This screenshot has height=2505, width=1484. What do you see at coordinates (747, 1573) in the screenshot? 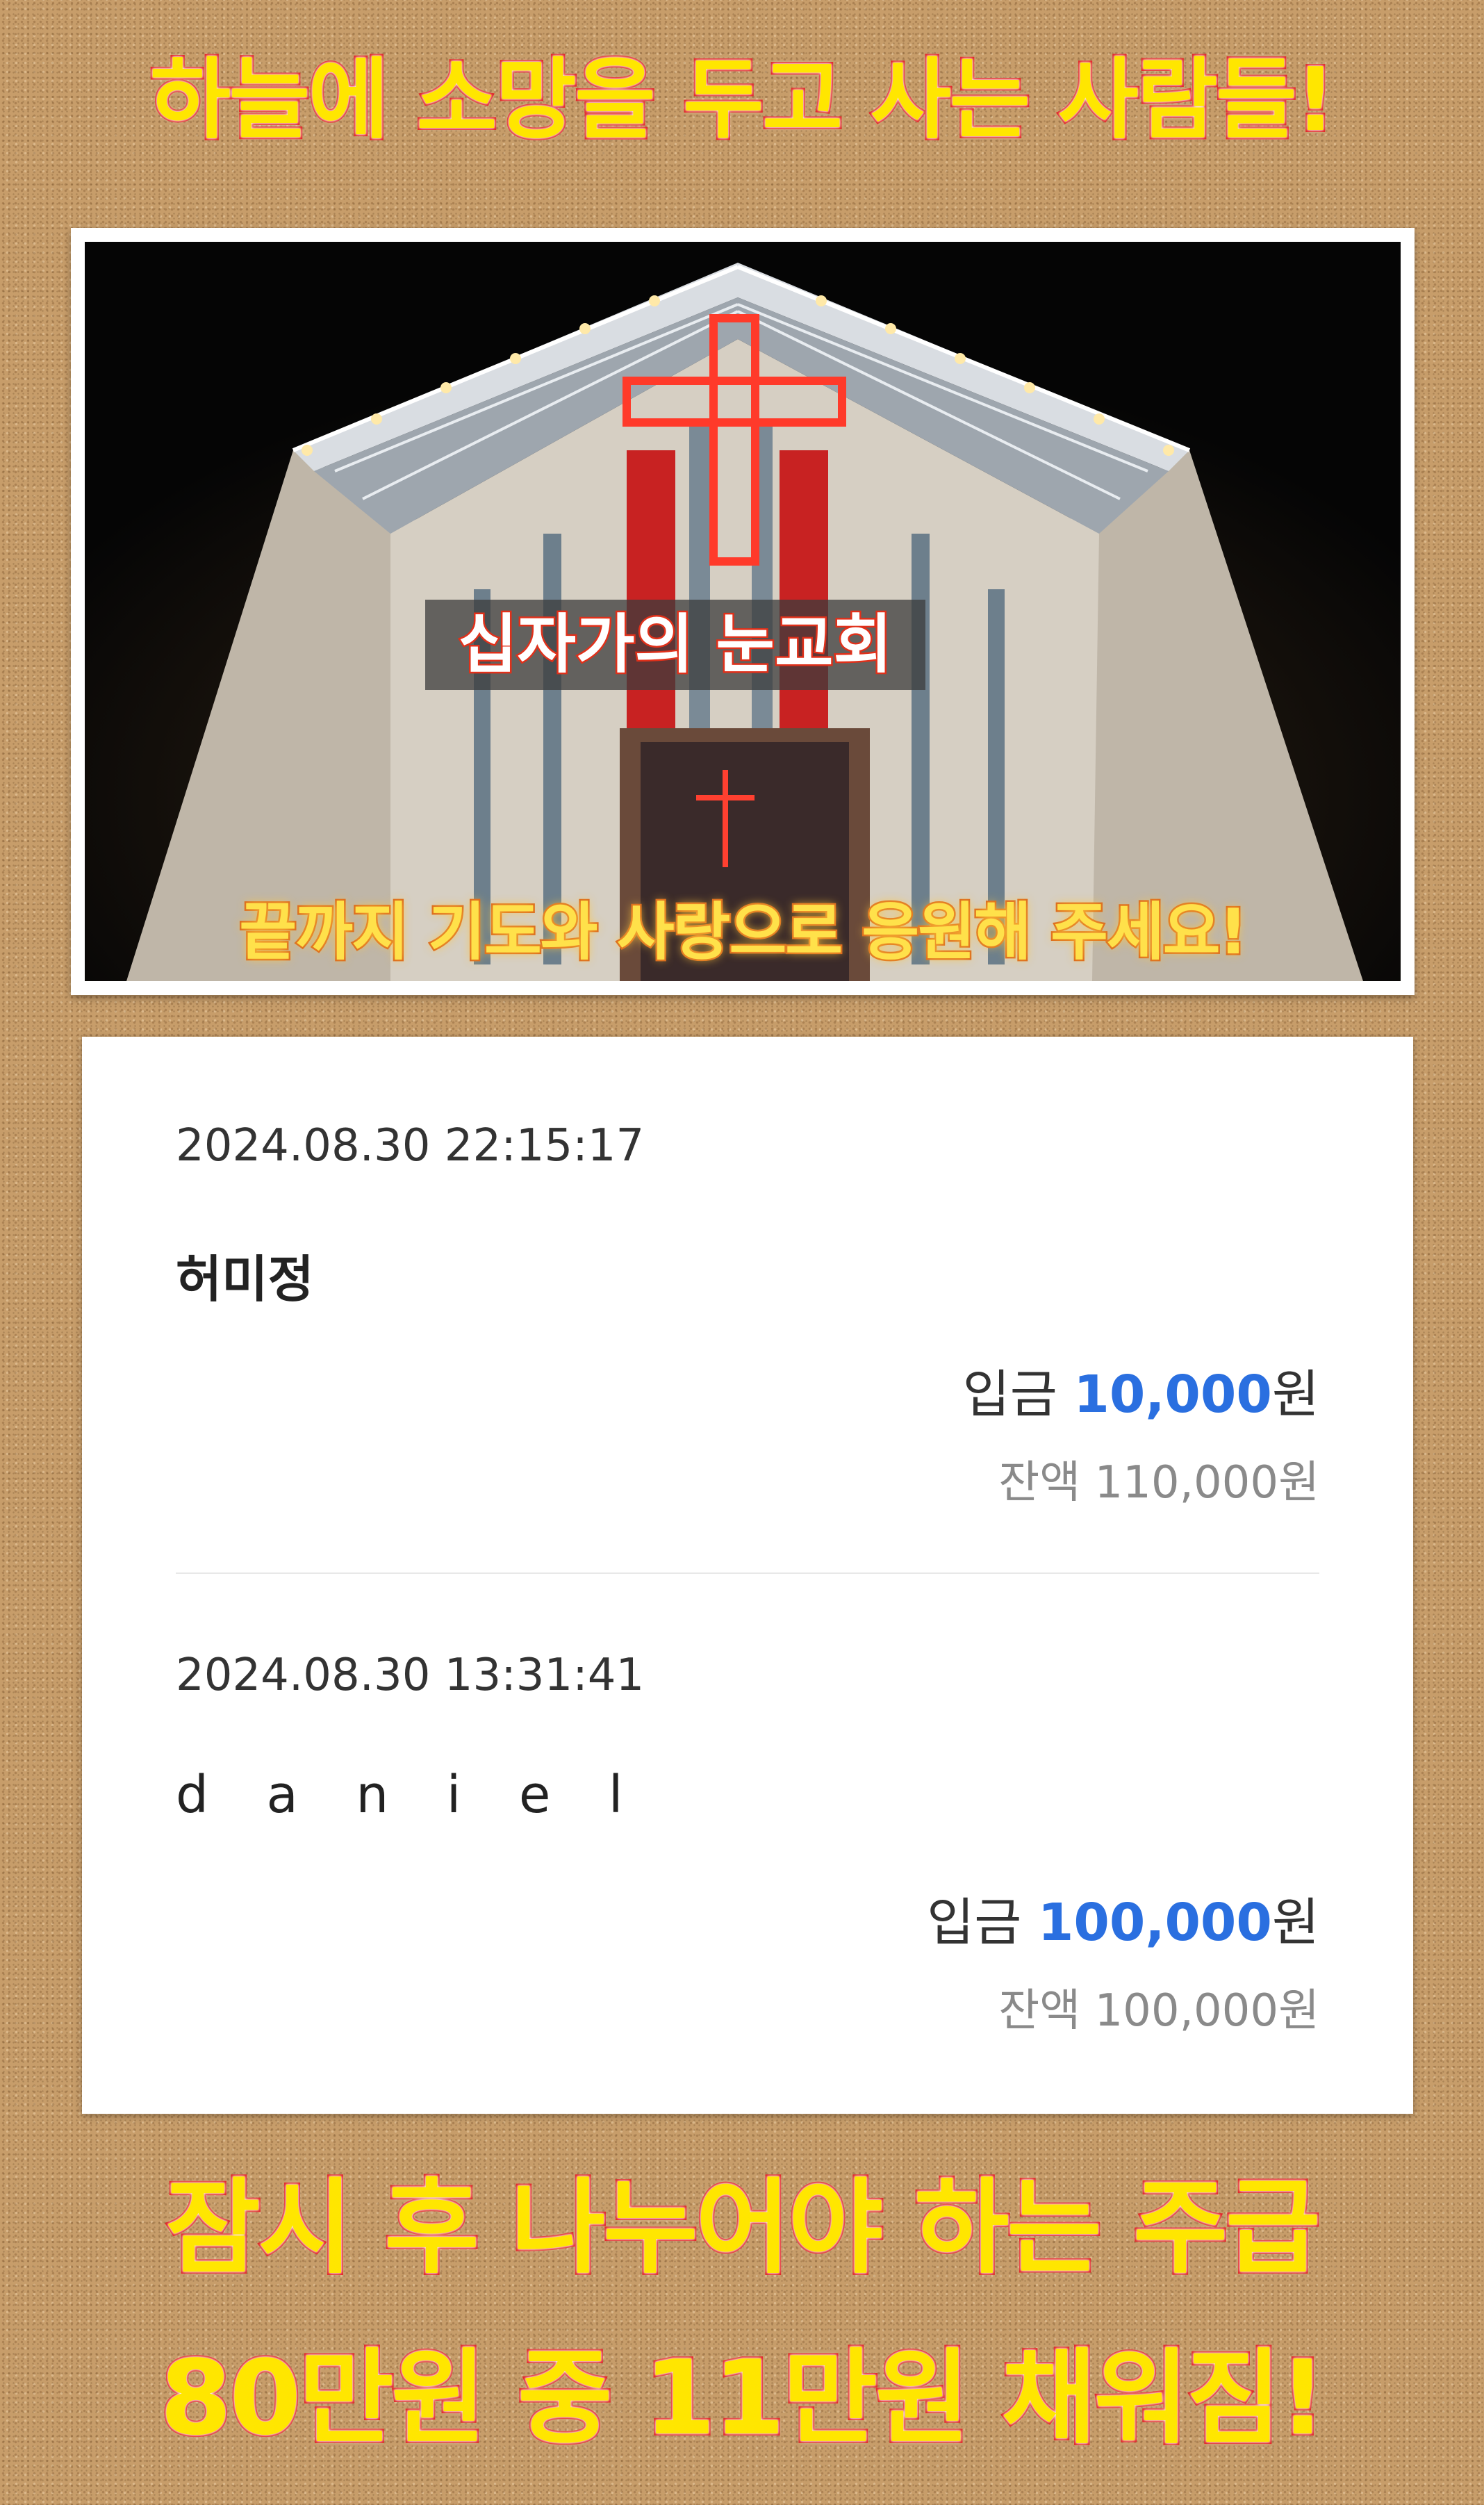
I see `divider` at bounding box center [747, 1573].